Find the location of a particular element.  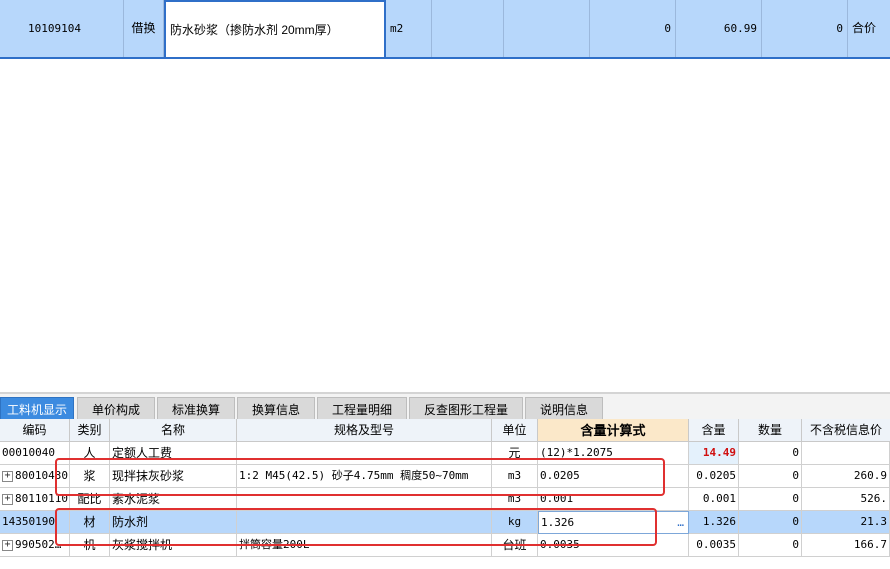

table-row-selected: 14350190 材 防水剂 kg 1.326 … 1.326 0 21.3 is located at coordinates (445, 522).